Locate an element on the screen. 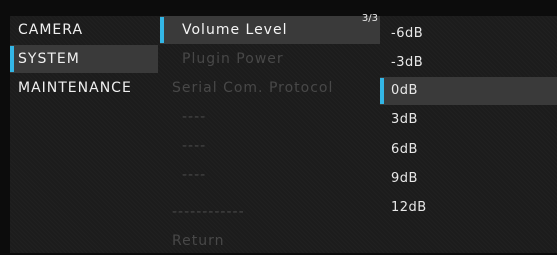  option-item-label: 9dB is located at coordinates (404, 178).